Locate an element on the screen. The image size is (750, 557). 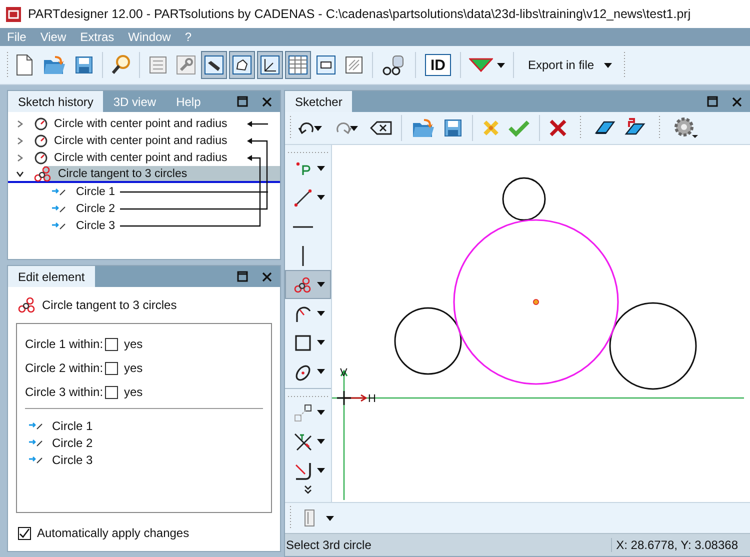
chevron-down-icon is located at coordinates (20, 174).